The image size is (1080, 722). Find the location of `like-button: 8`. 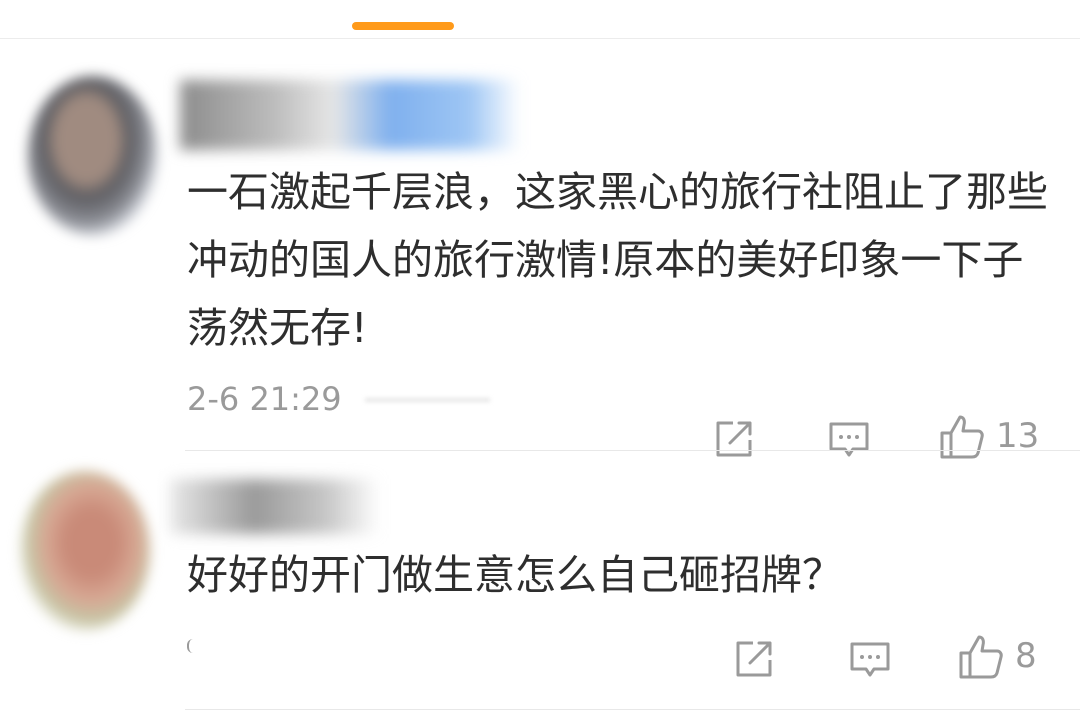

like-button: 8 is located at coordinates (997, 656).